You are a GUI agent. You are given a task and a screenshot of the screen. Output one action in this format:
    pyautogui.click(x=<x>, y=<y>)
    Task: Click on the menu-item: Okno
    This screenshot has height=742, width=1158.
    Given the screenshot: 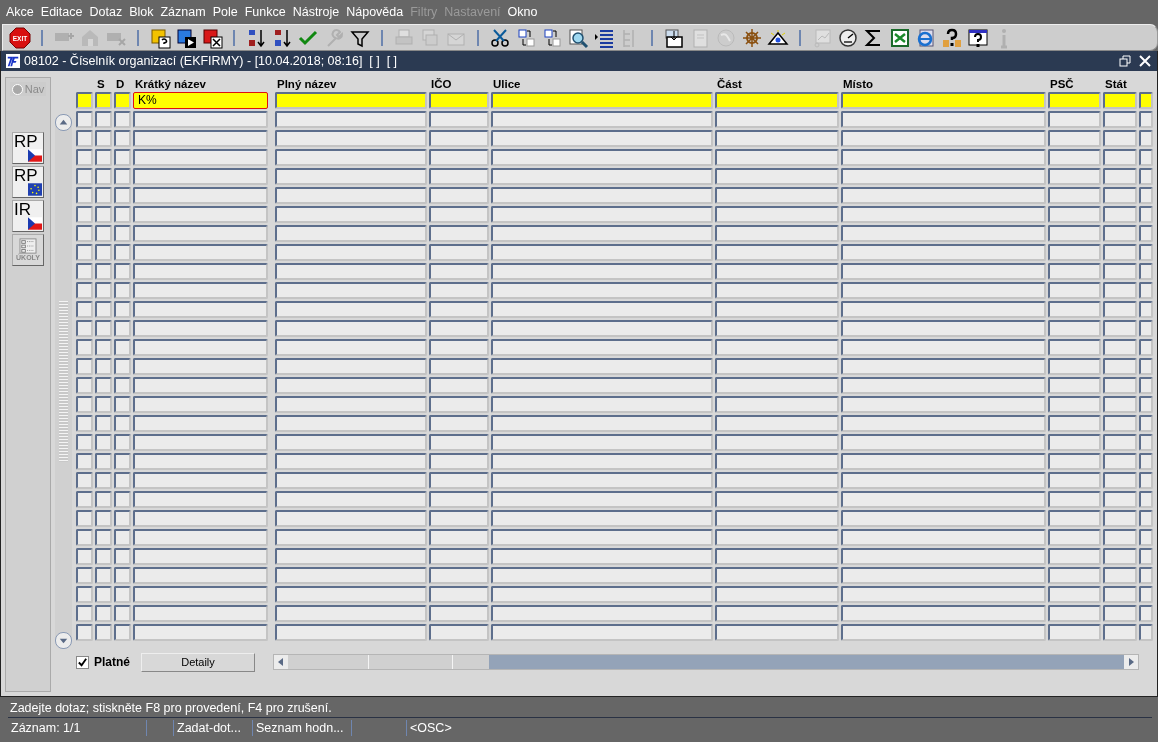 What is the action you would take?
    pyautogui.click(x=523, y=12)
    